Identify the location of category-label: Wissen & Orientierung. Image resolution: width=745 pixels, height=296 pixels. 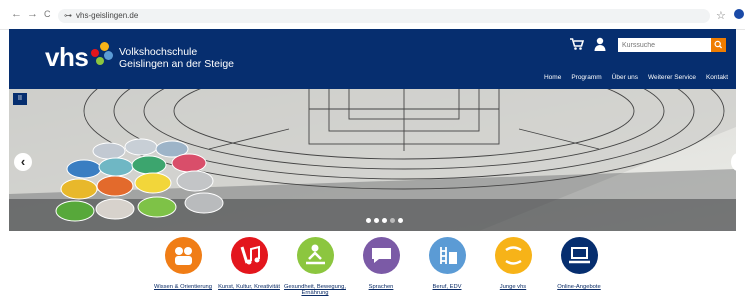
(183, 287).